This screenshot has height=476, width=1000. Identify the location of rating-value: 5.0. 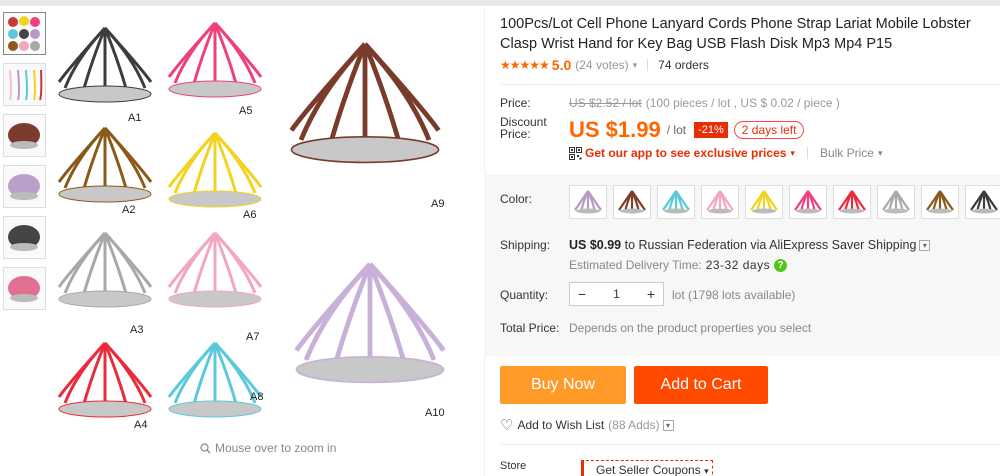
(561, 65).